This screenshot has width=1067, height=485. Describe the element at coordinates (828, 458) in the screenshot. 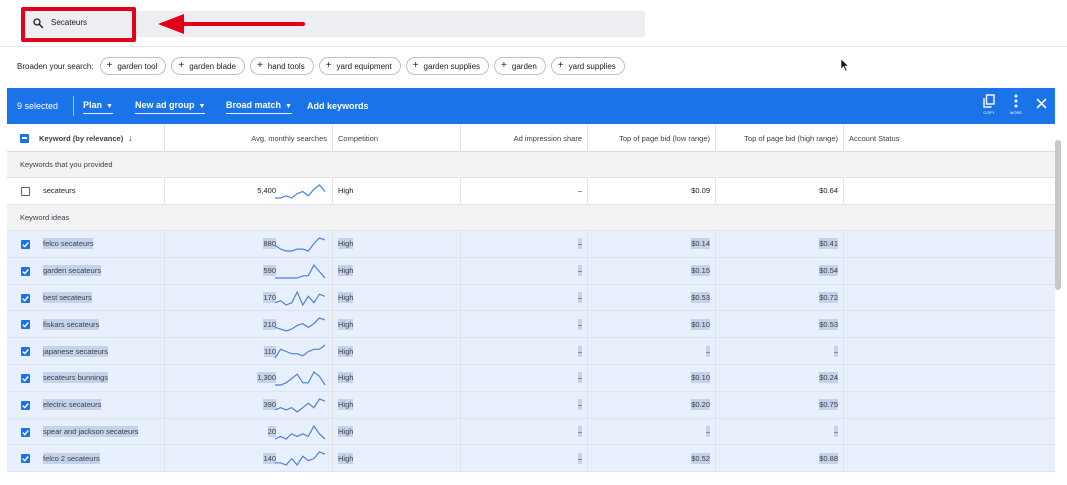

I see `bid-high-cell-text: $0.88` at that location.